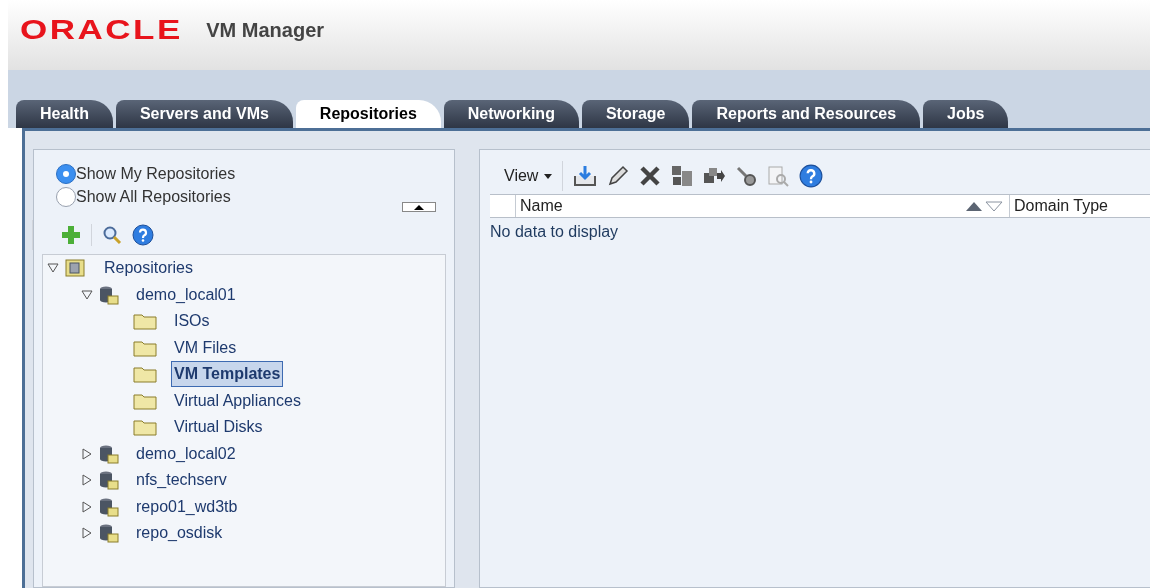 The width and height of the screenshot is (1150, 588). I want to click on tree-item: nfs_techserv, so click(181, 480).